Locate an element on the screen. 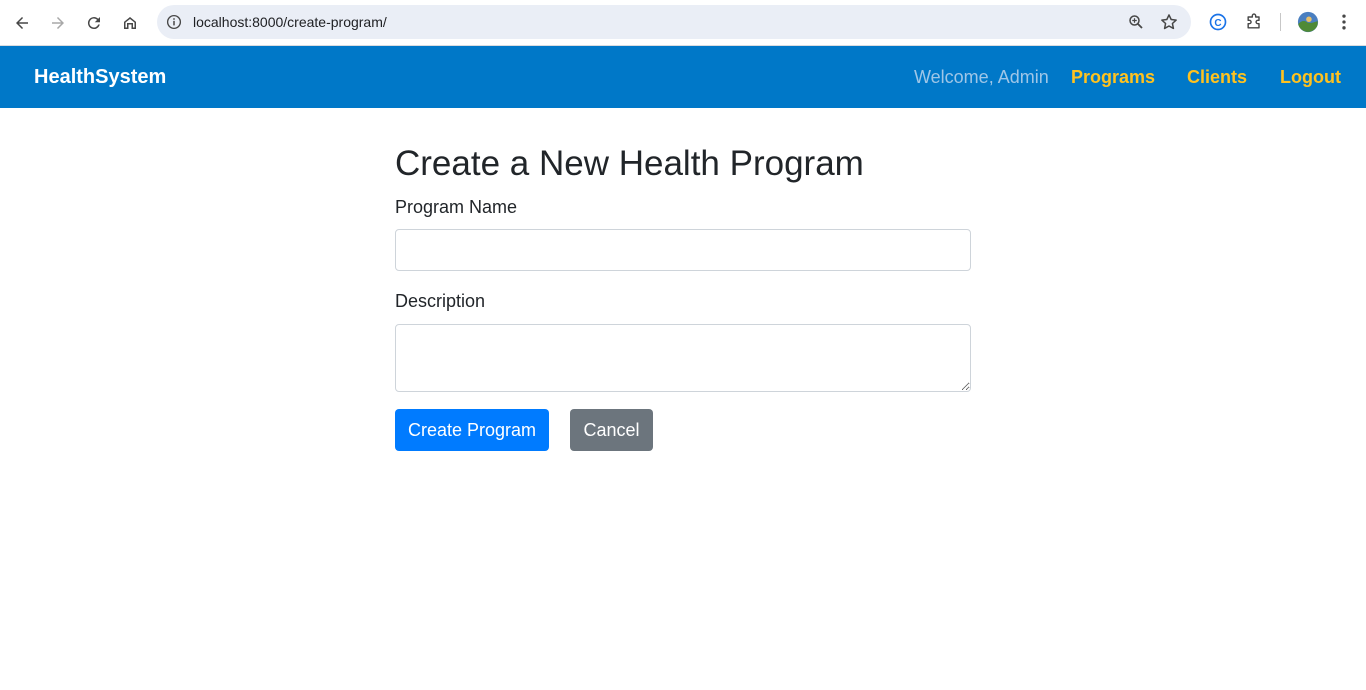 The height and width of the screenshot is (690, 1366). description-label: Description is located at coordinates (440, 301).